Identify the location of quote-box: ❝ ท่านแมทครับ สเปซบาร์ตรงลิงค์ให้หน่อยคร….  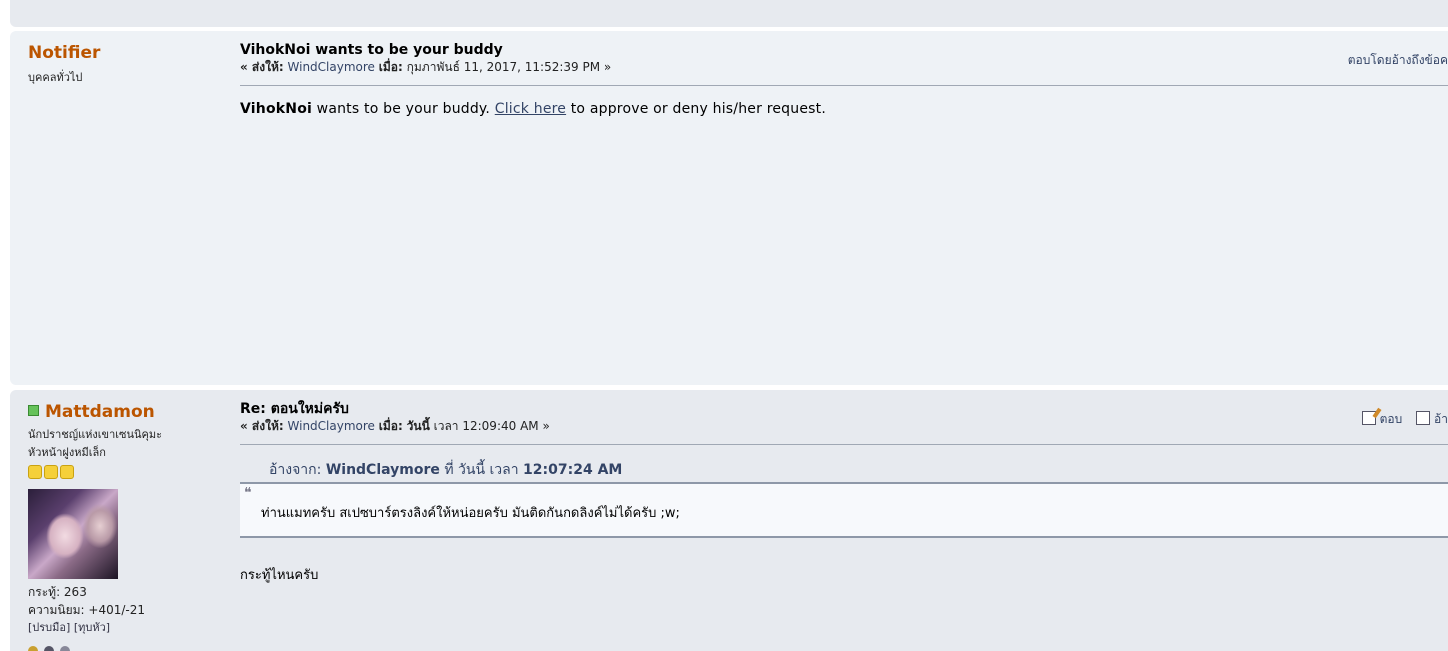
(844, 510).